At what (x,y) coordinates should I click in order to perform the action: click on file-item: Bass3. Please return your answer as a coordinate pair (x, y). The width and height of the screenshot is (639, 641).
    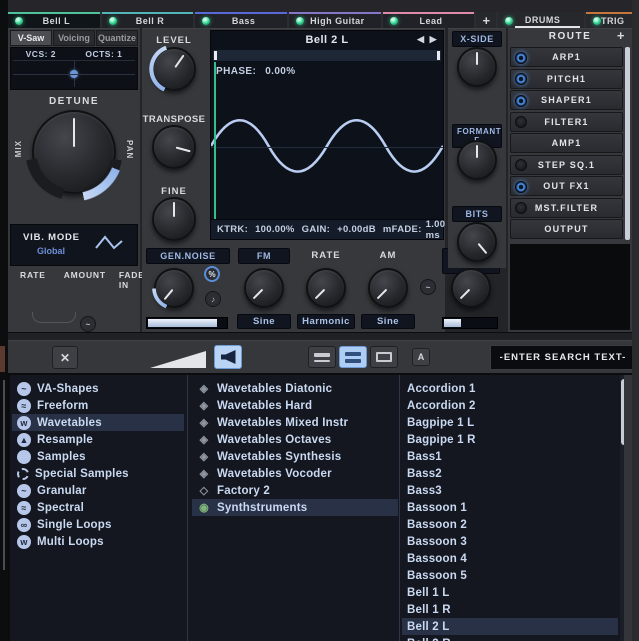
    Looking at the image, I should click on (510, 490).